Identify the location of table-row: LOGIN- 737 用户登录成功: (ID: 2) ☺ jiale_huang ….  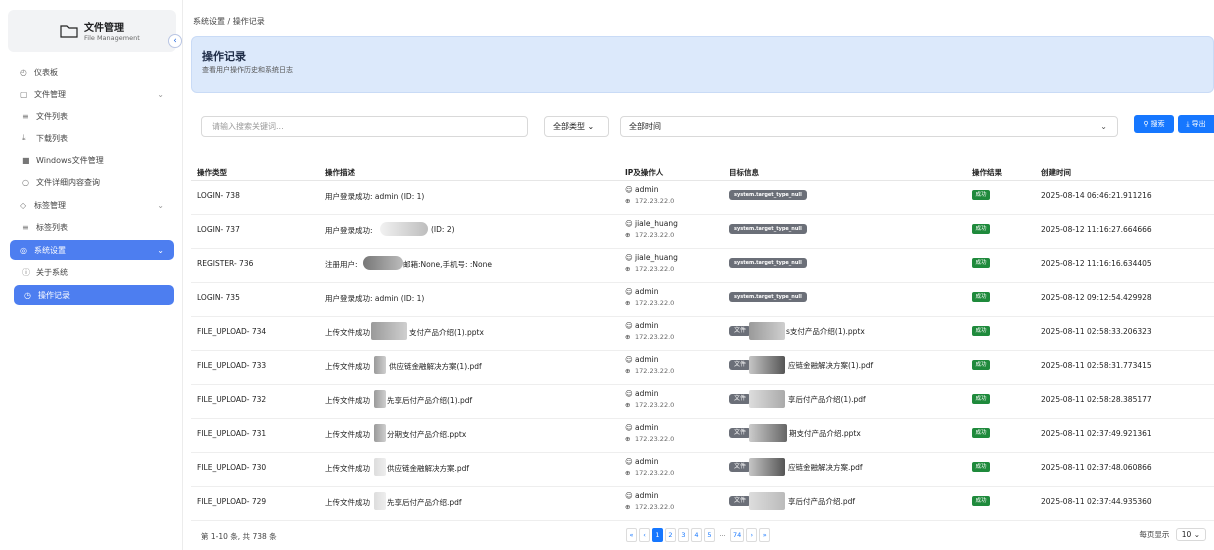
(702, 232).